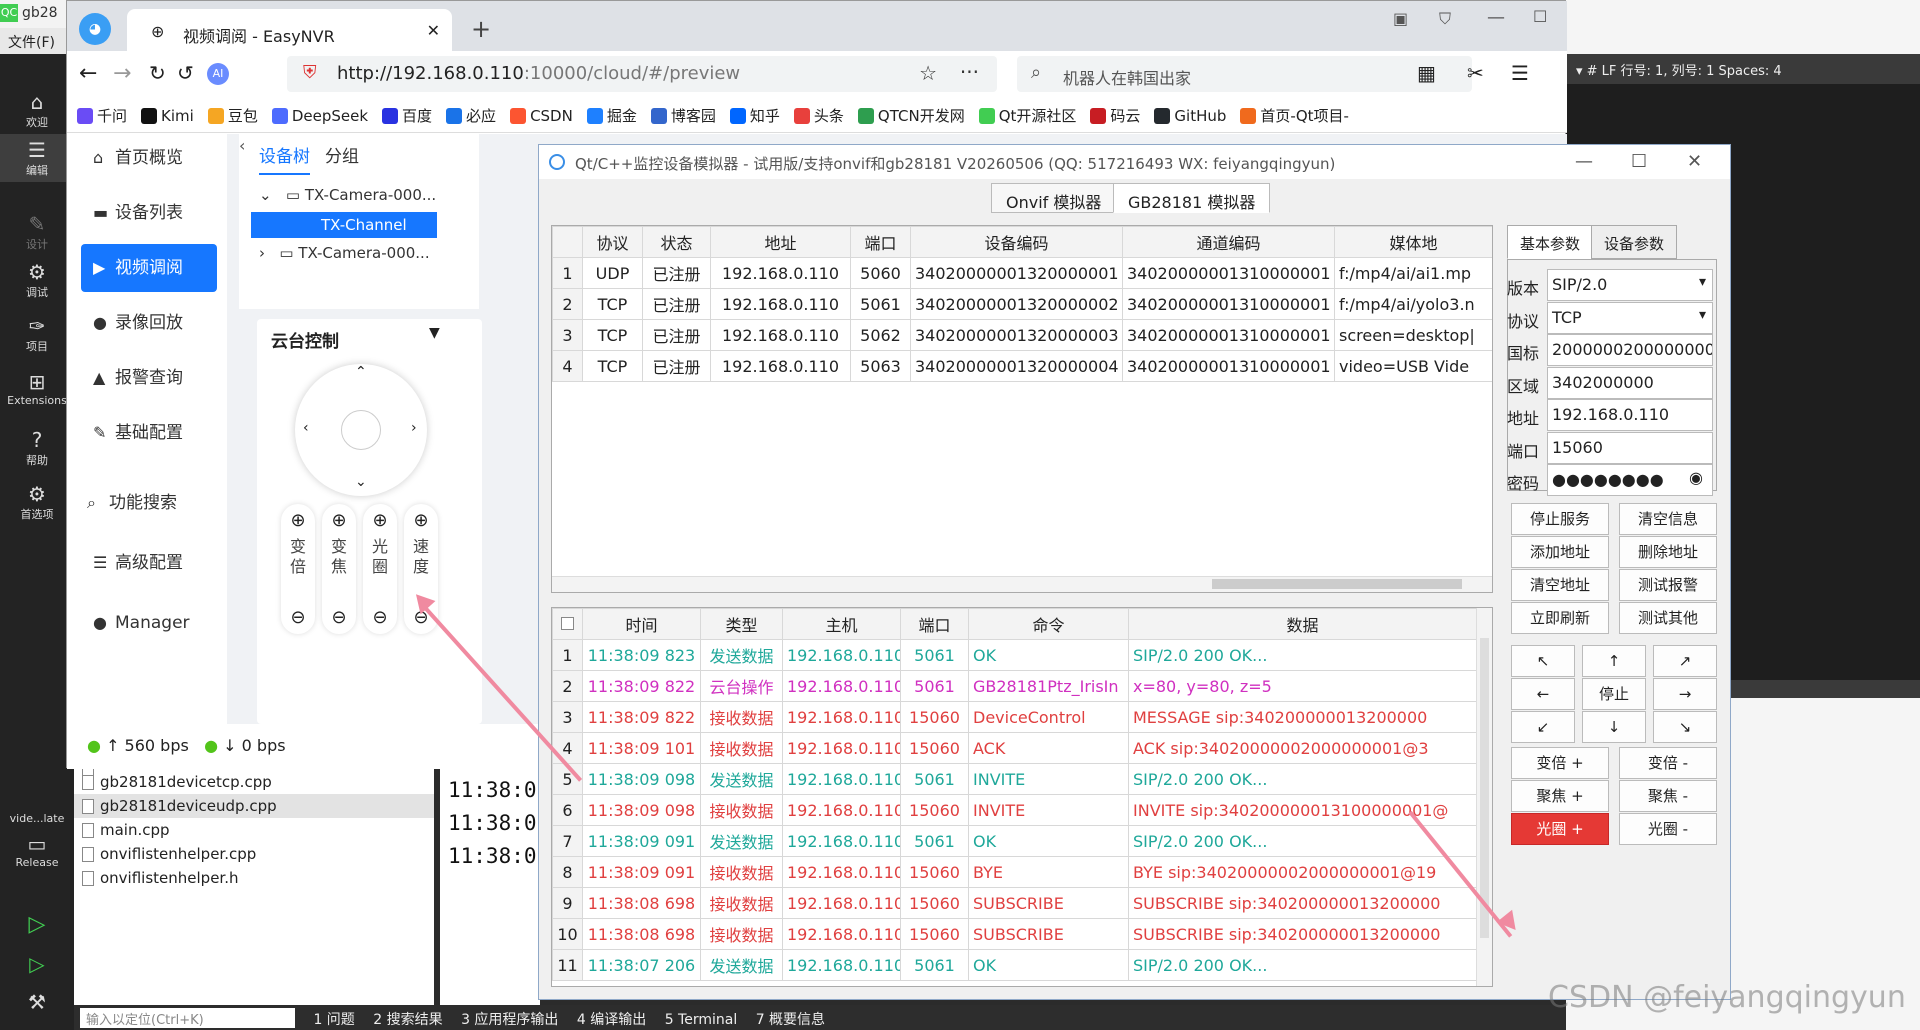 The height and width of the screenshot is (1030, 1920). Describe the element at coordinates (1543, 661) in the screenshot. I see `ptz-button: ↖` at that location.